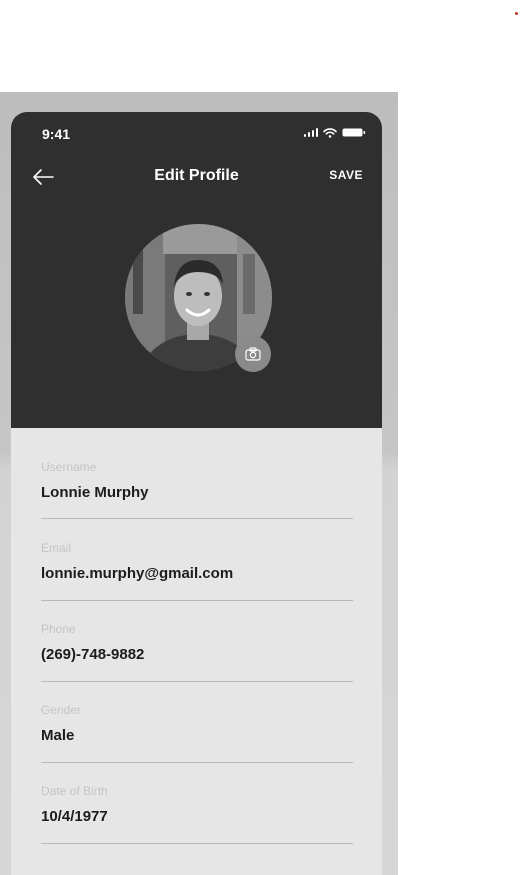  I want to click on change-photo-button, so click(253, 354).